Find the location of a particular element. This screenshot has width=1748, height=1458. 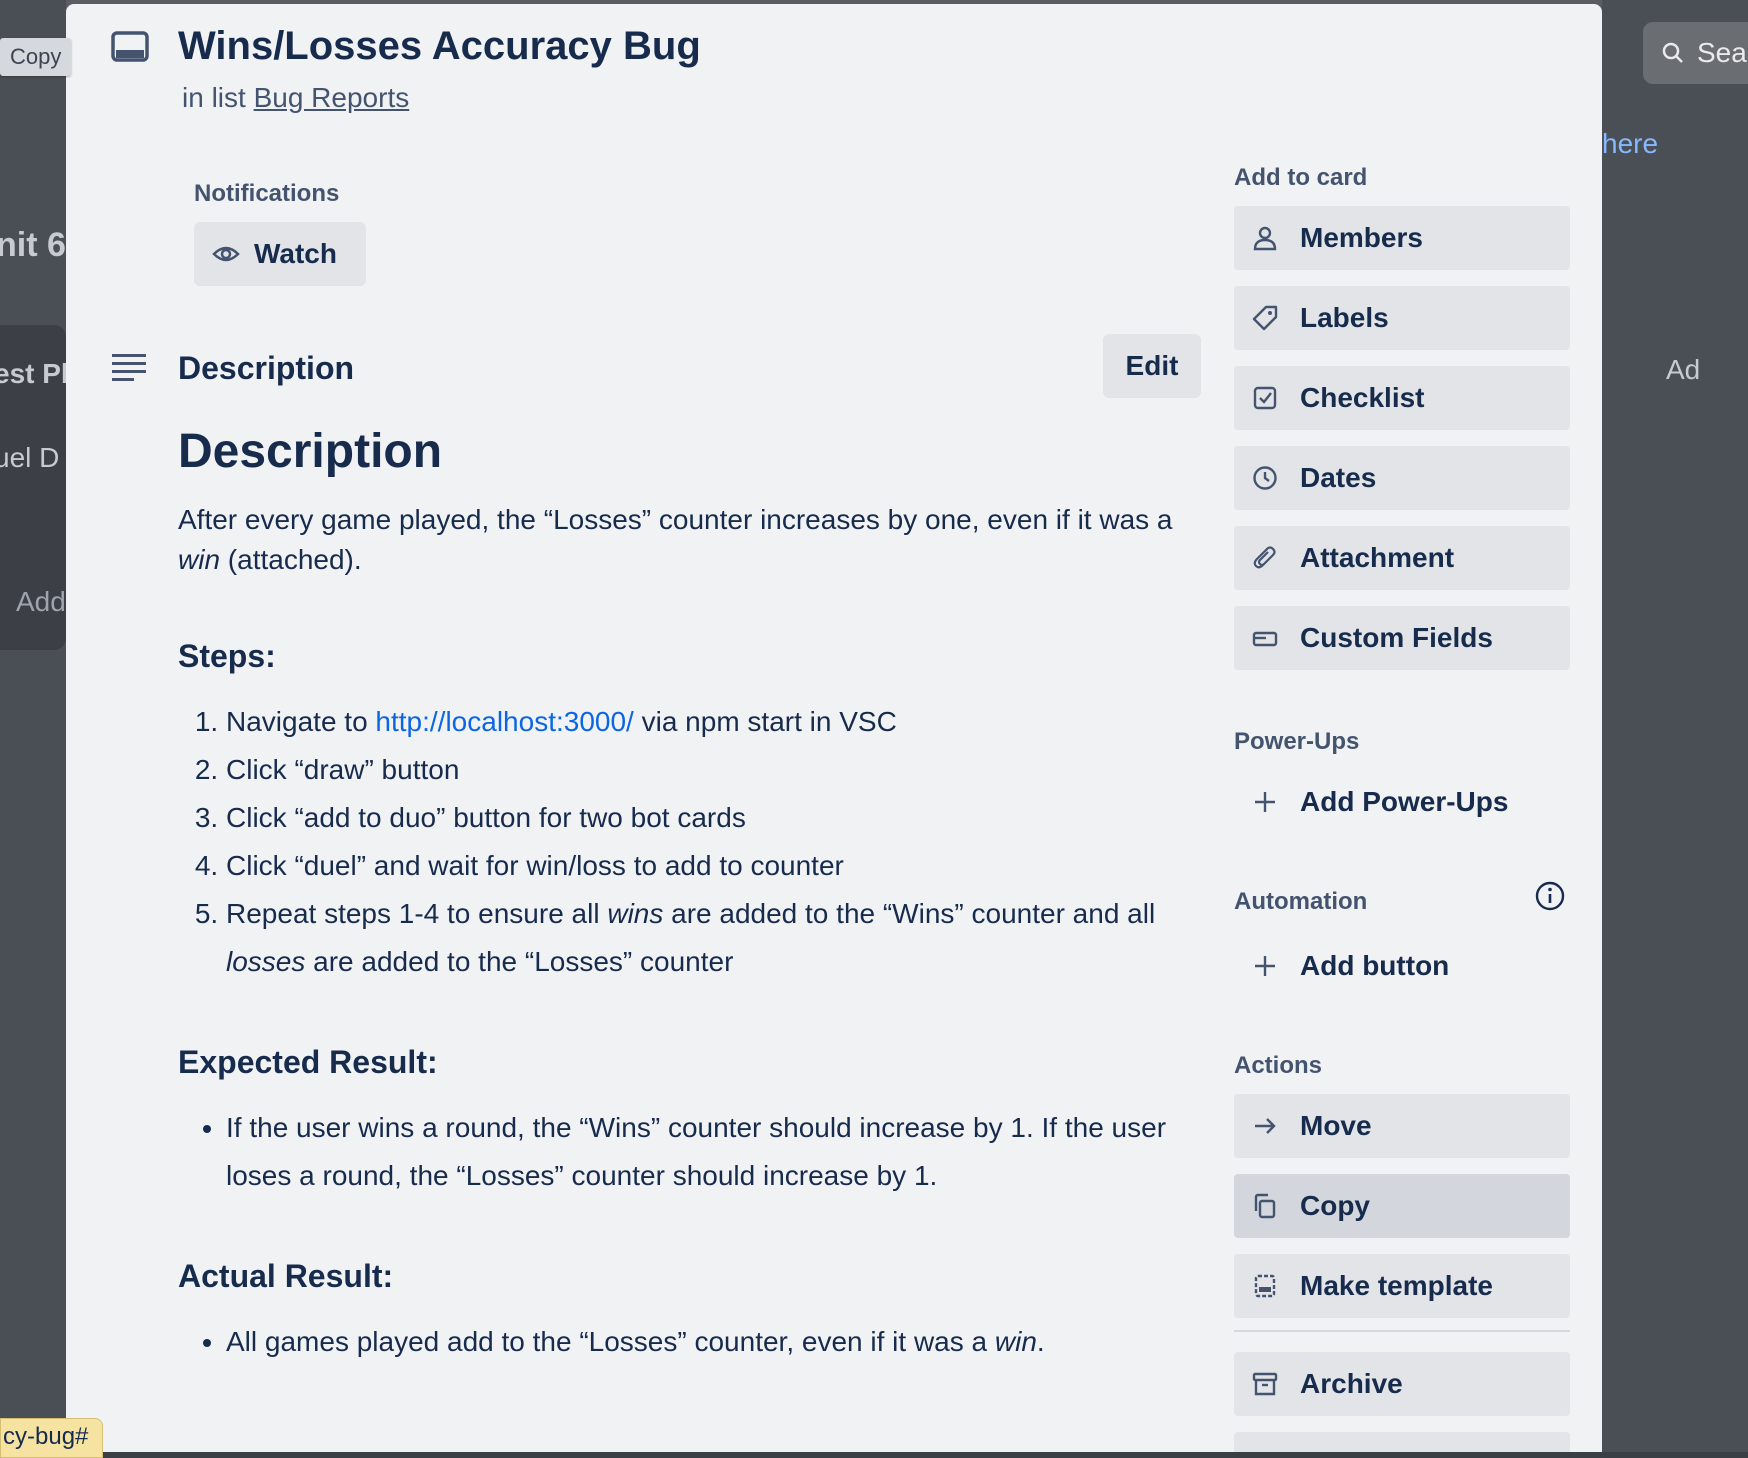

actions-divider is located at coordinates (1402, 1331).